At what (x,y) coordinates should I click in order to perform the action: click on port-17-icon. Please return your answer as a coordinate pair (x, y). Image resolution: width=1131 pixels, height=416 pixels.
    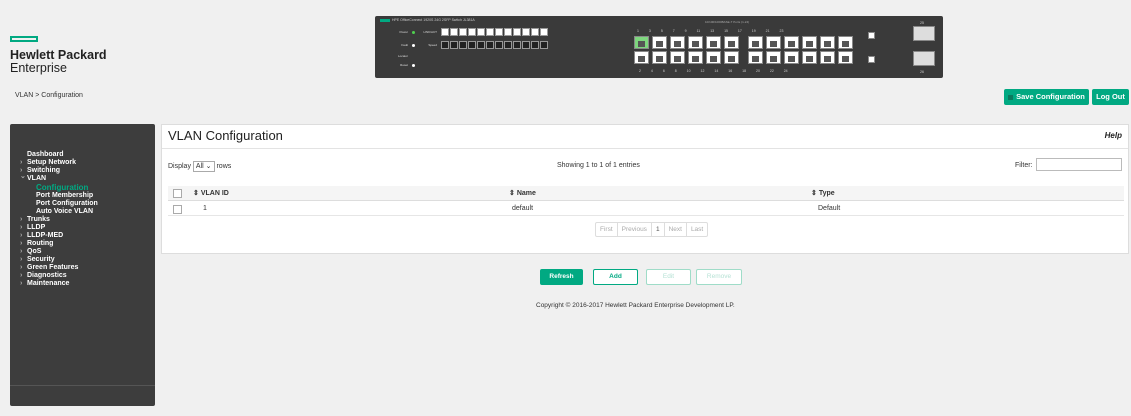
    Looking at the image, I should click on (791, 42).